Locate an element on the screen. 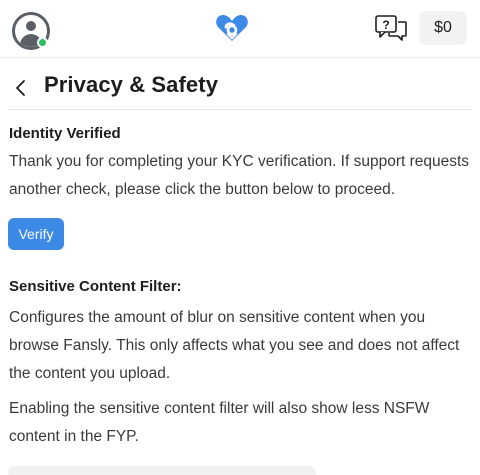 The width and height of the screenshot is (480, 475). identity-verified-heading: Identity Verified is located at coordinates (65, 133).